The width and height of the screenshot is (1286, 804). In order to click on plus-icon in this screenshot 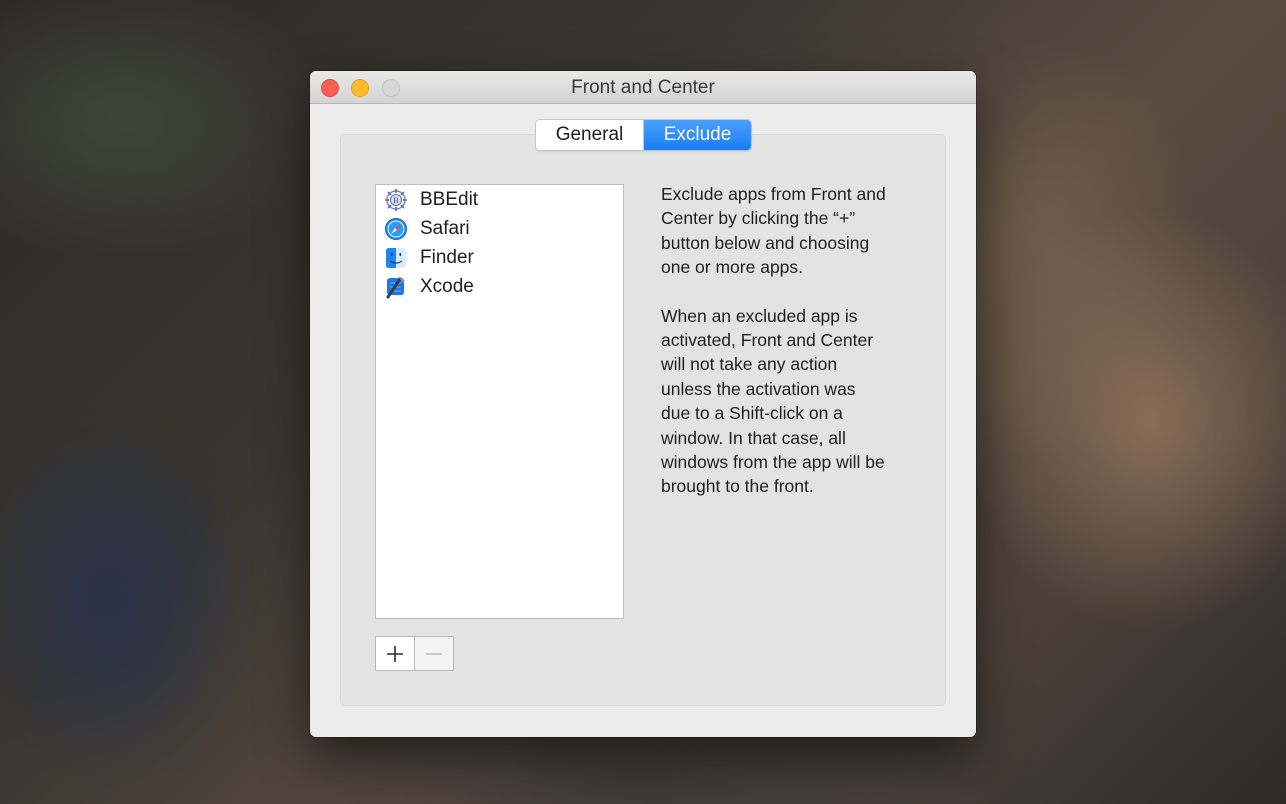, I will do `click(395, 653)`.